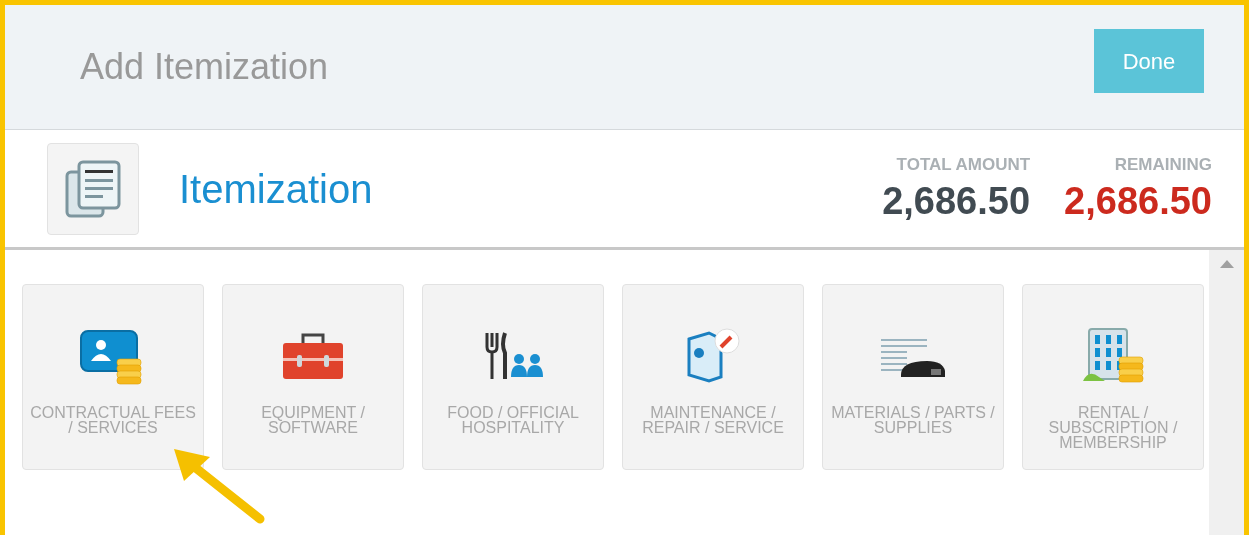 The height and width of the screenshot is (535, 1249). I want to click on done-button: Done, so click(1149, 61).